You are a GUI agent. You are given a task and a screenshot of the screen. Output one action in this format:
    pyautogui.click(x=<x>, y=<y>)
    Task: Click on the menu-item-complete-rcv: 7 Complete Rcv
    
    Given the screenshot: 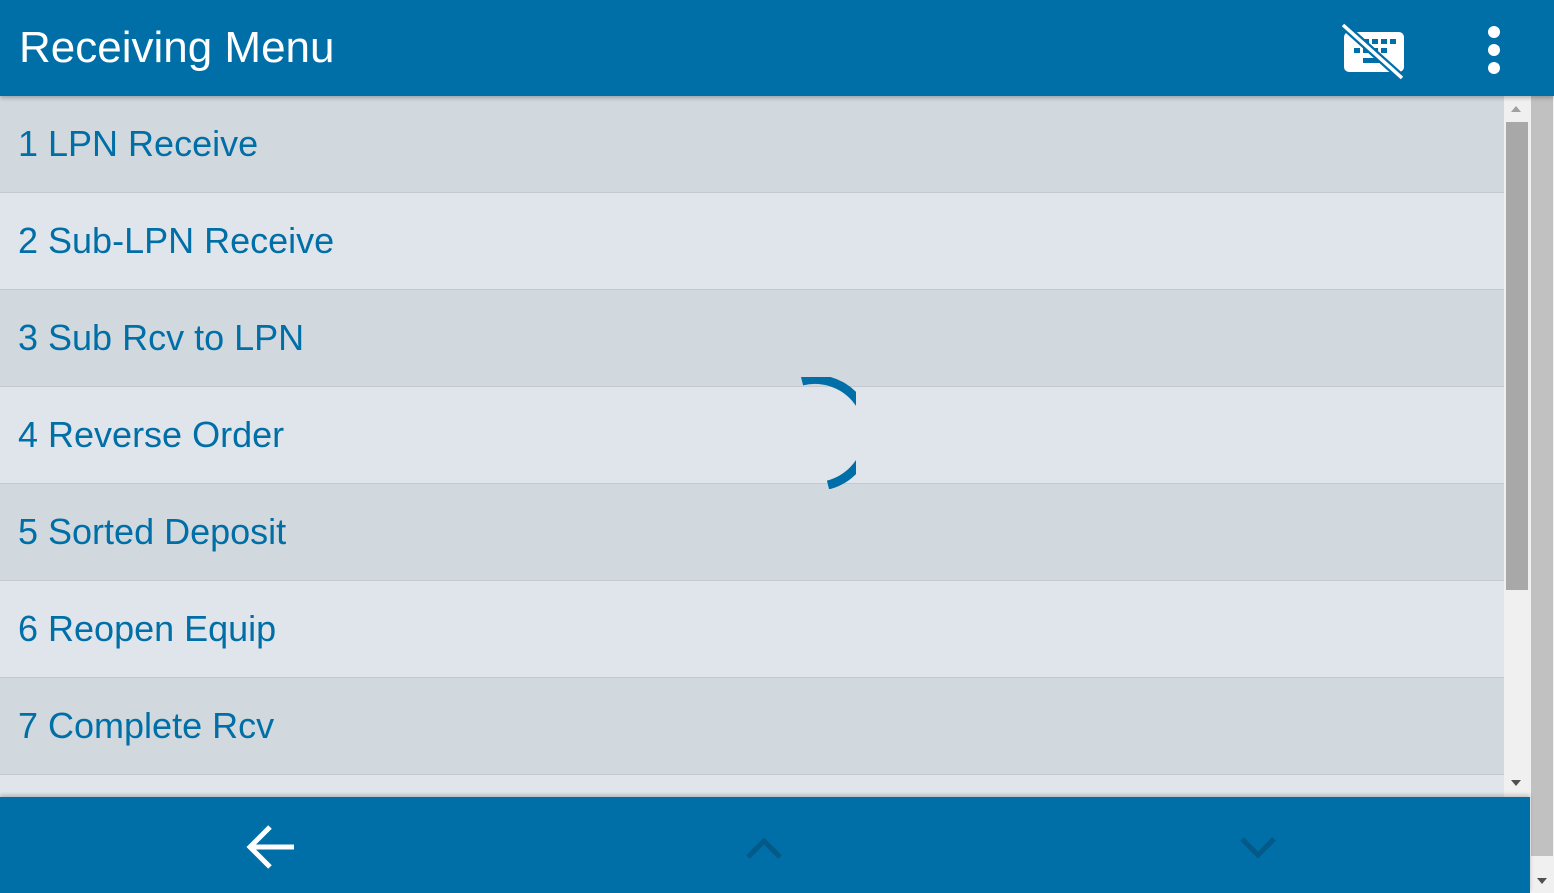 What is the action you would take?
    pyautogui.click(x=752, y=726)
    